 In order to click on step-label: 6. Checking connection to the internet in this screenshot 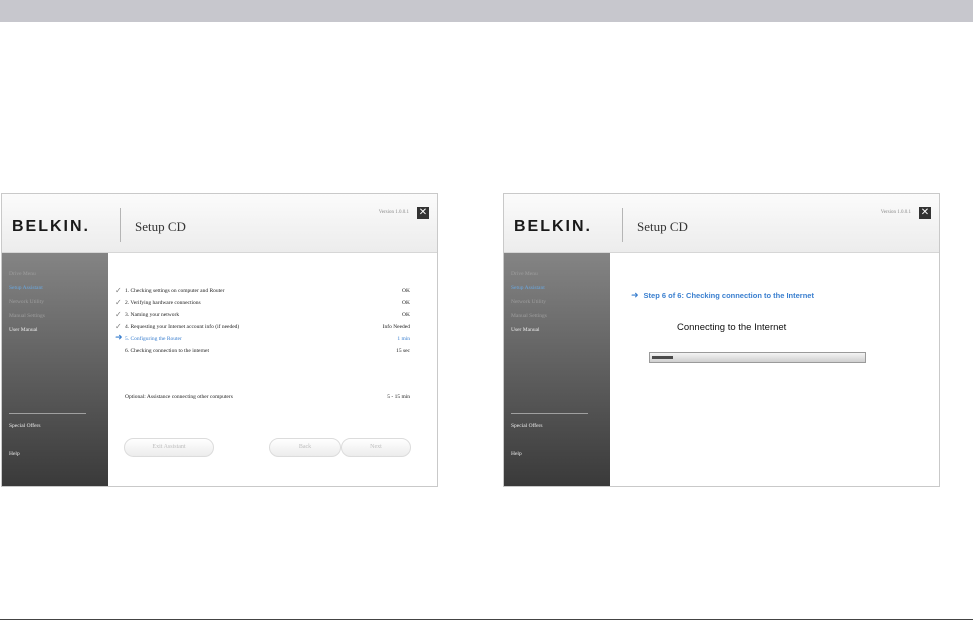, I will do `click(167, 351)`.